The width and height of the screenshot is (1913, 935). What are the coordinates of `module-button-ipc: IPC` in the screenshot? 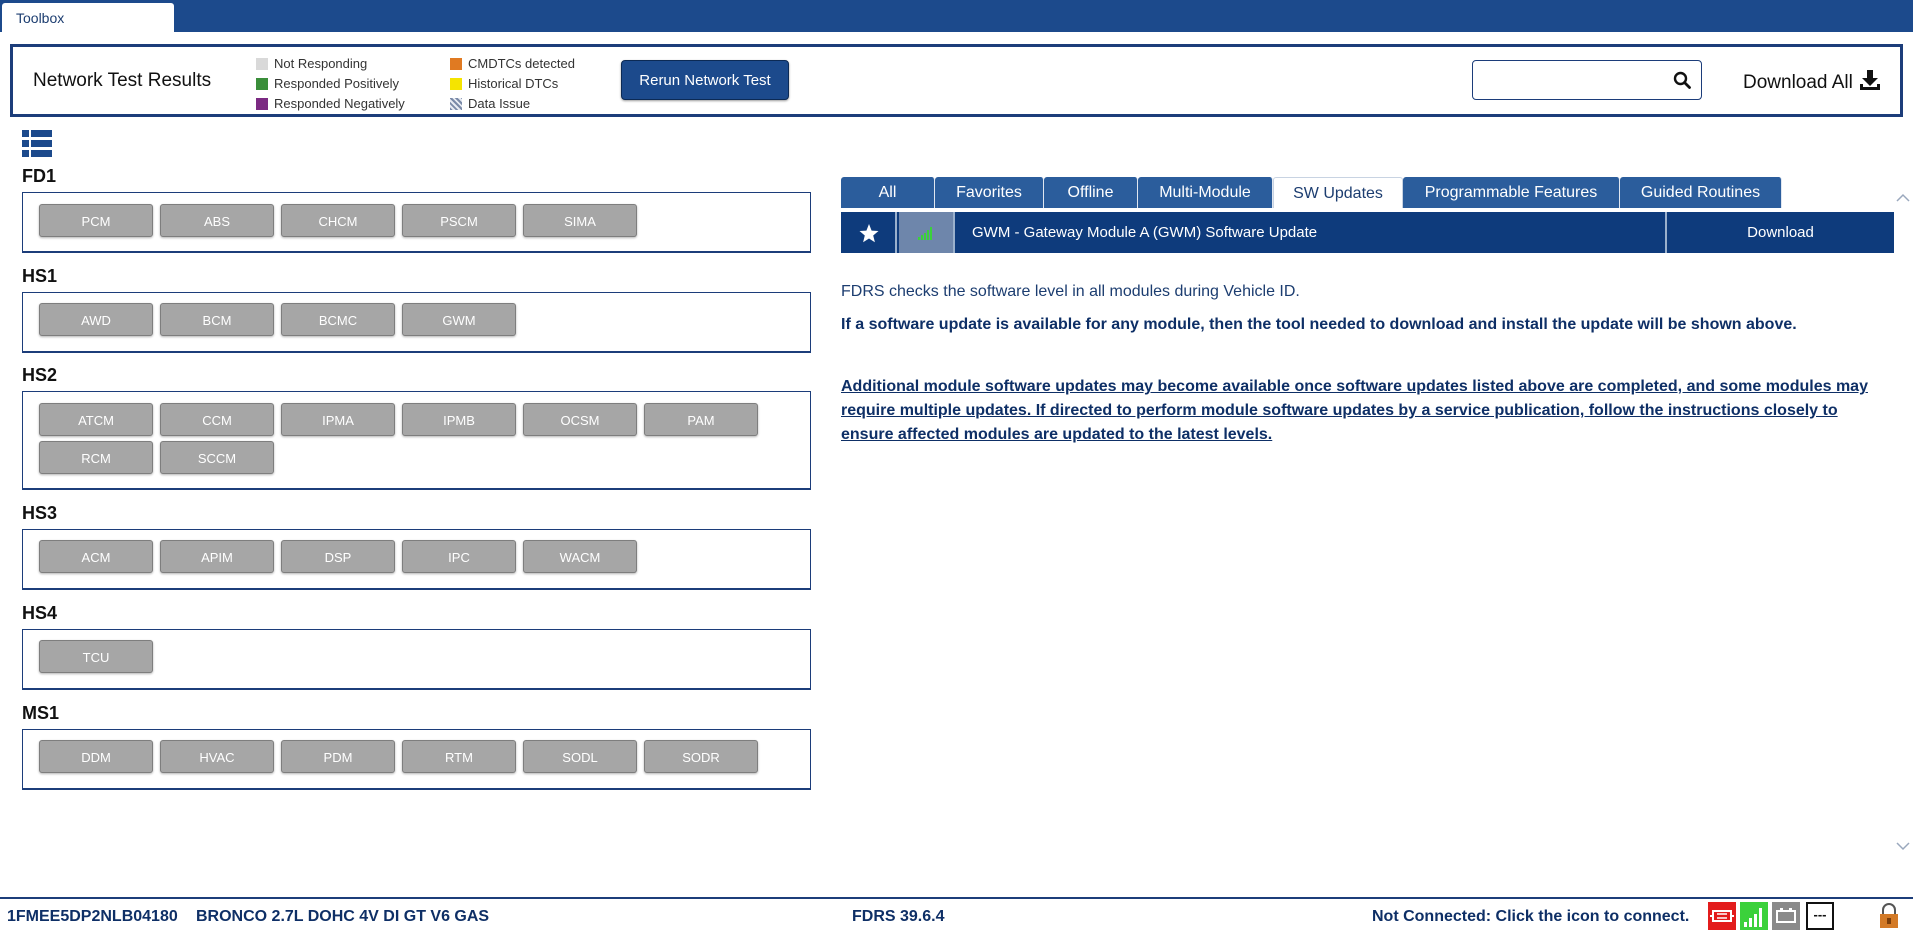 It's located at (459, 556).